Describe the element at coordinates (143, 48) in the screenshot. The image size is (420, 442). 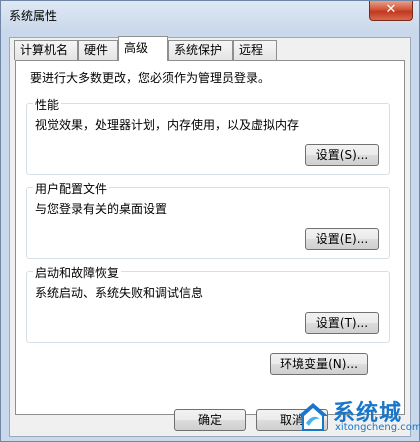
I see `tab-advanced: 高级` at that location.